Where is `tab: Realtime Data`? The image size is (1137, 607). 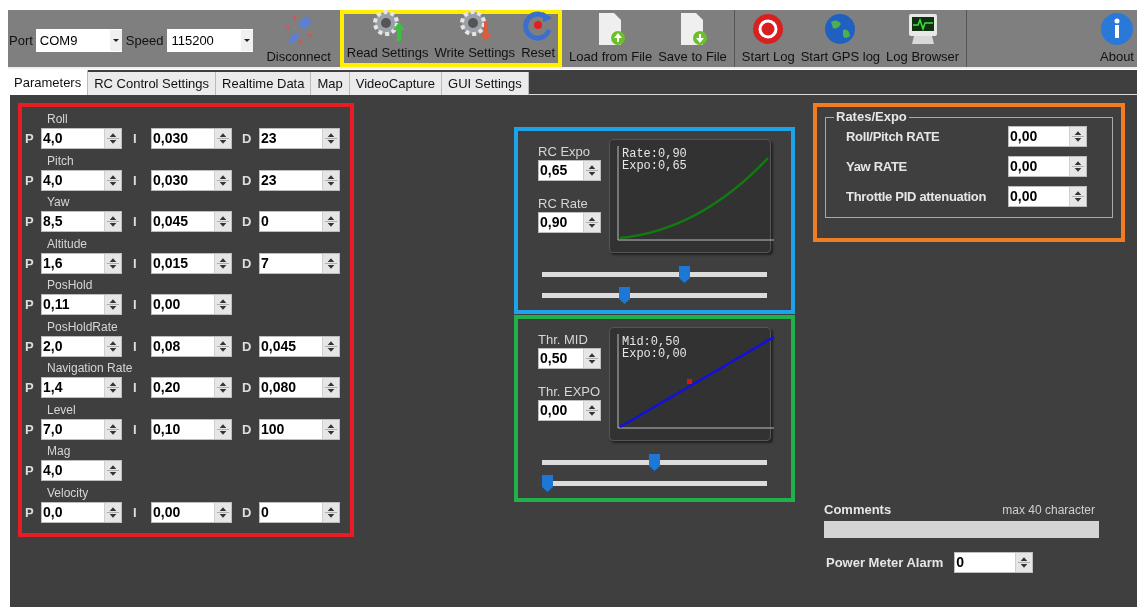
tab: Realtime Data is located at coordinates (264, 83).